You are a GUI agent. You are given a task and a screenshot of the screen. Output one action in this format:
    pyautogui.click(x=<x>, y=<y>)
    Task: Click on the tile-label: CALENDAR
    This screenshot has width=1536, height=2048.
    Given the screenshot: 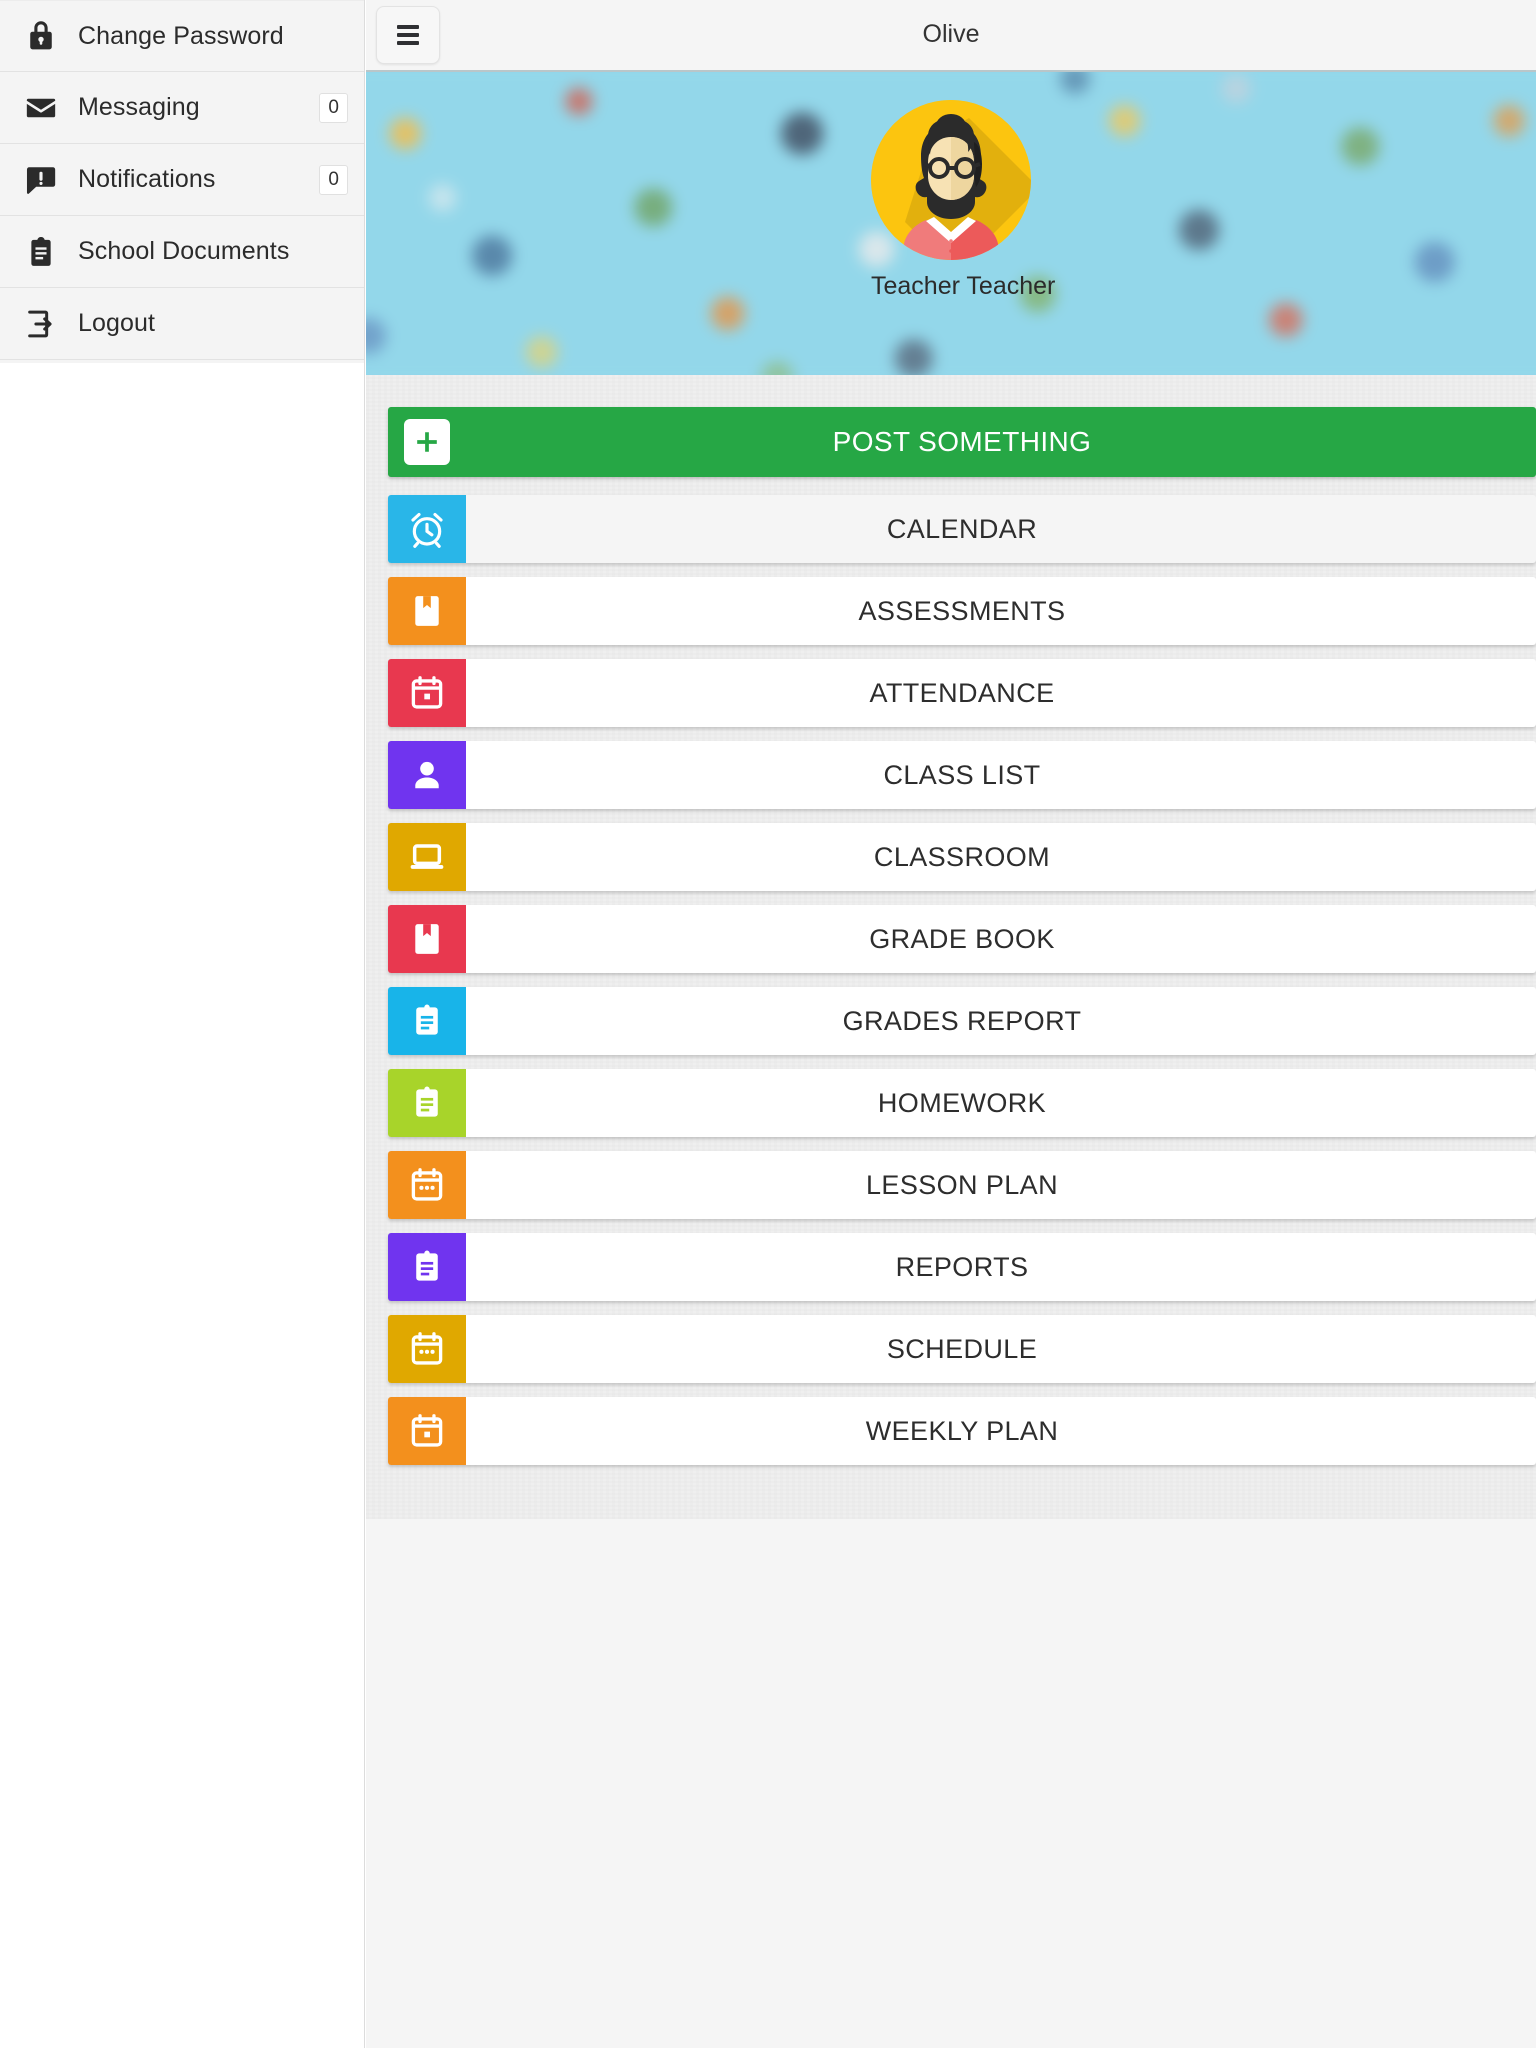 What is the action you would take?
    pyautogui.click(x=962, y=528)
    